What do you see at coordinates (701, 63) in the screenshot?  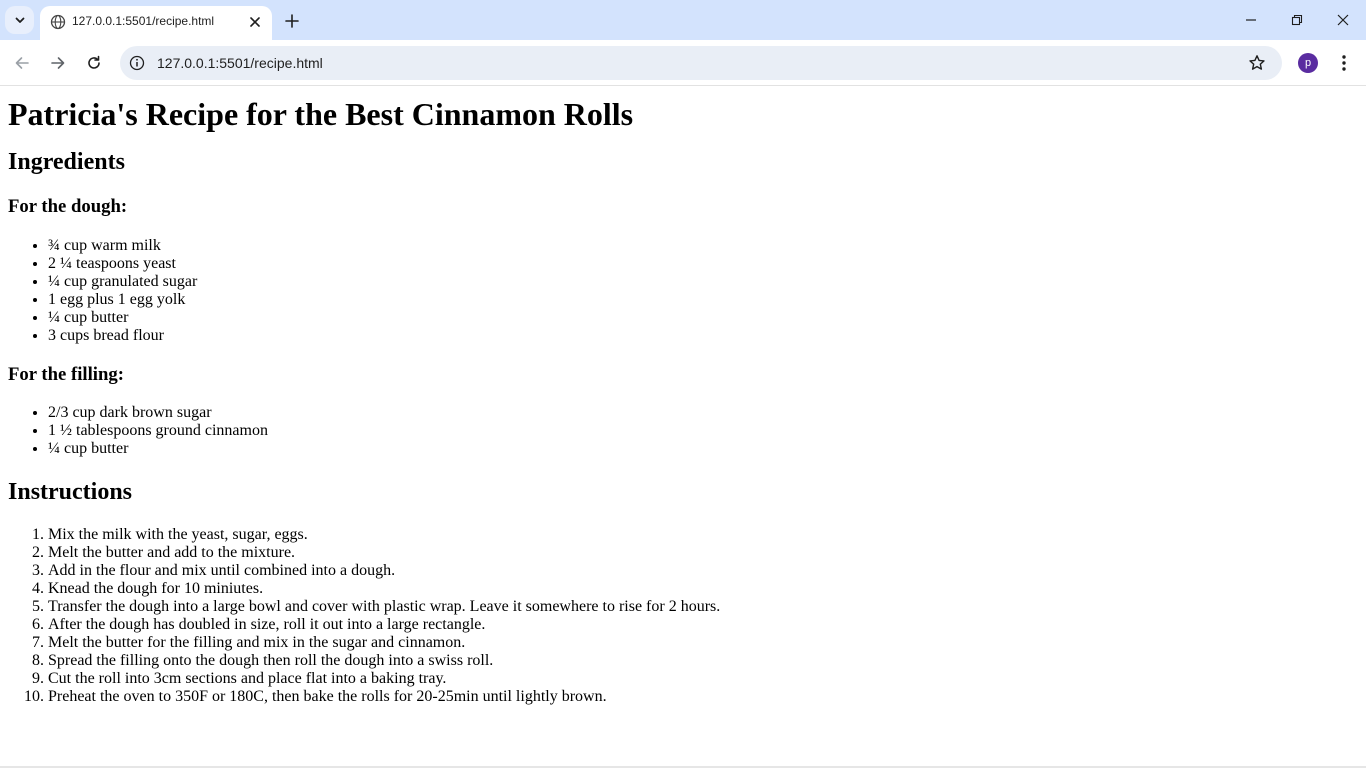 I see `address-bar: 127.0.0.1:5501/recipe.html` at bounding box center [701, 63].